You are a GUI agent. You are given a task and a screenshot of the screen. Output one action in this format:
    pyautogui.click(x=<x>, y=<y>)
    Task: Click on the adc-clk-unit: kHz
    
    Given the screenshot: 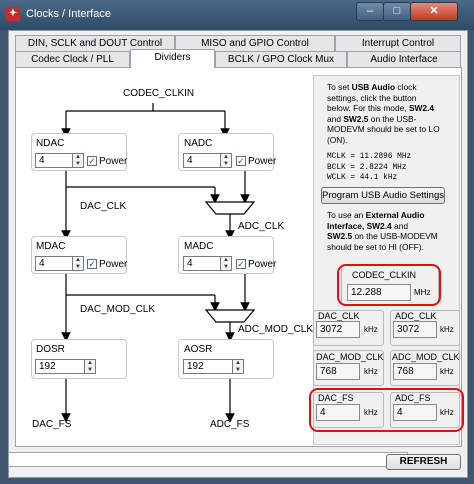 What is the action you would take?
    pyautogui.click(x=447, y=329)
    